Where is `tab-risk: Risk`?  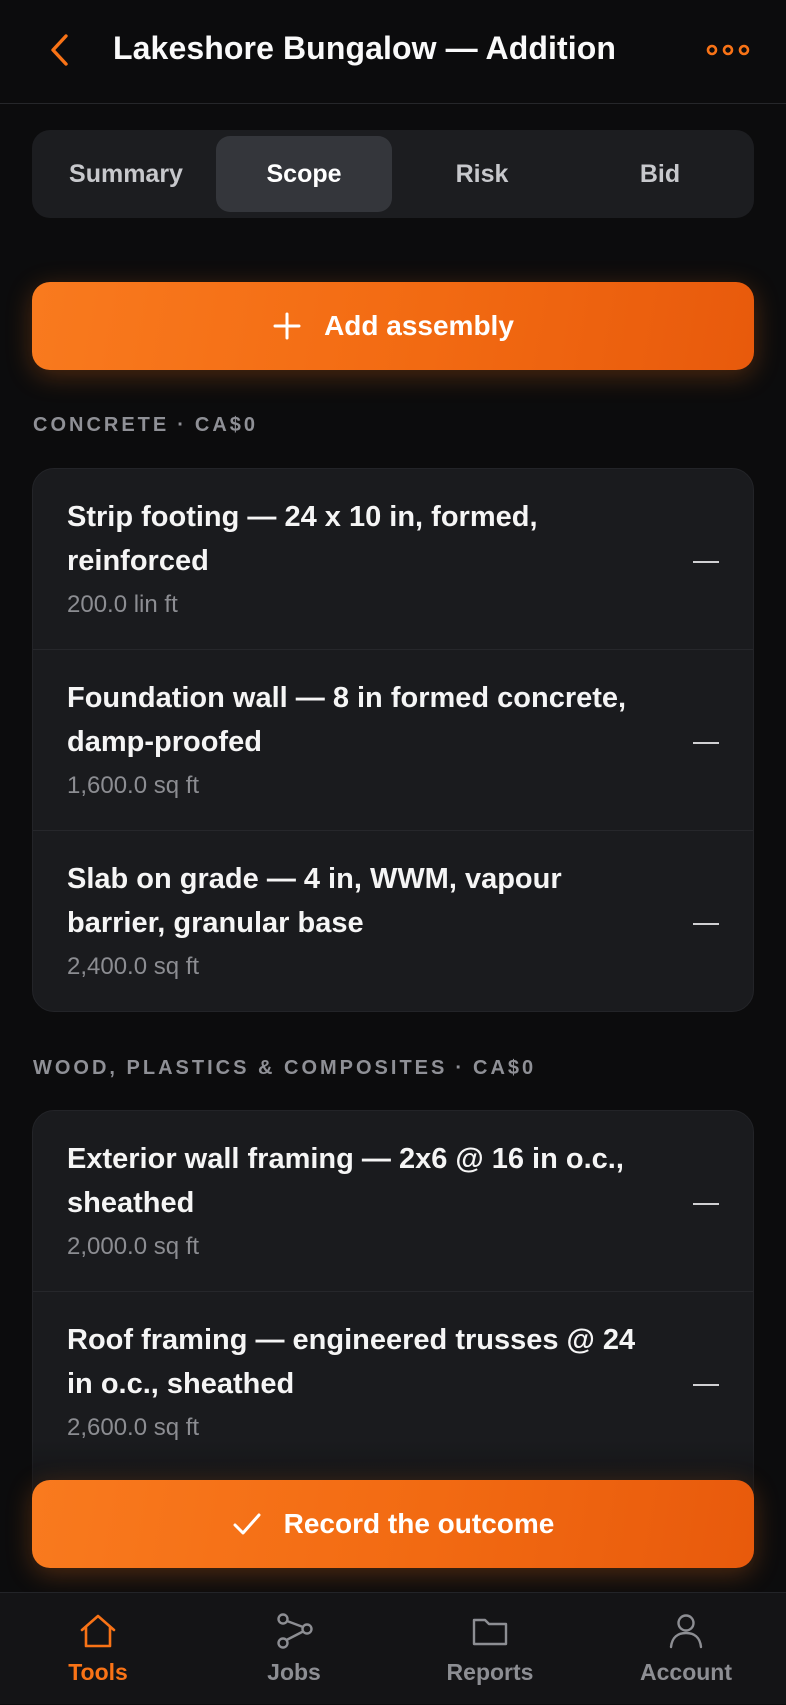
tab-risk: Risk is located at coordinates (482, 174).